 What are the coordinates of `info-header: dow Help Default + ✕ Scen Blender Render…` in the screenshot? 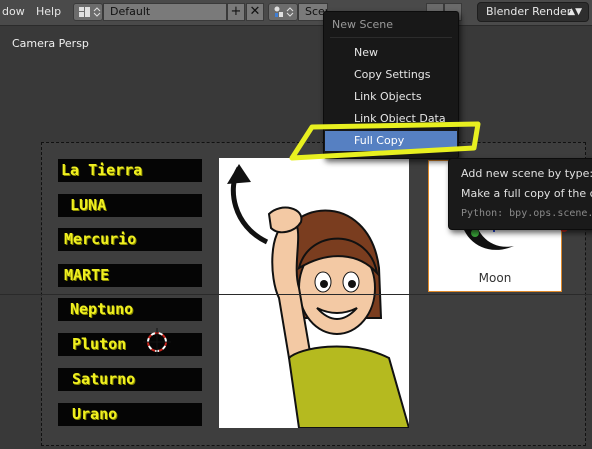 It's located at (296, 13).